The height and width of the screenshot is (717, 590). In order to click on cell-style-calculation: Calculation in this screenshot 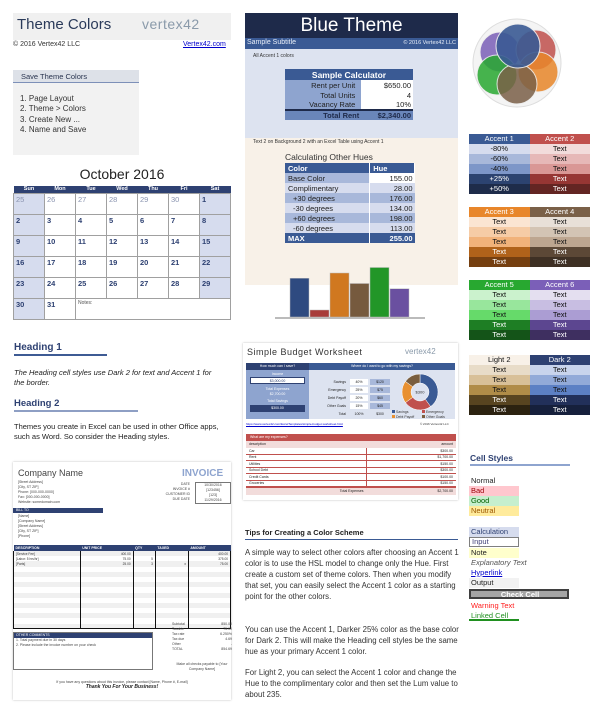, I will do `click(494, 532)`.